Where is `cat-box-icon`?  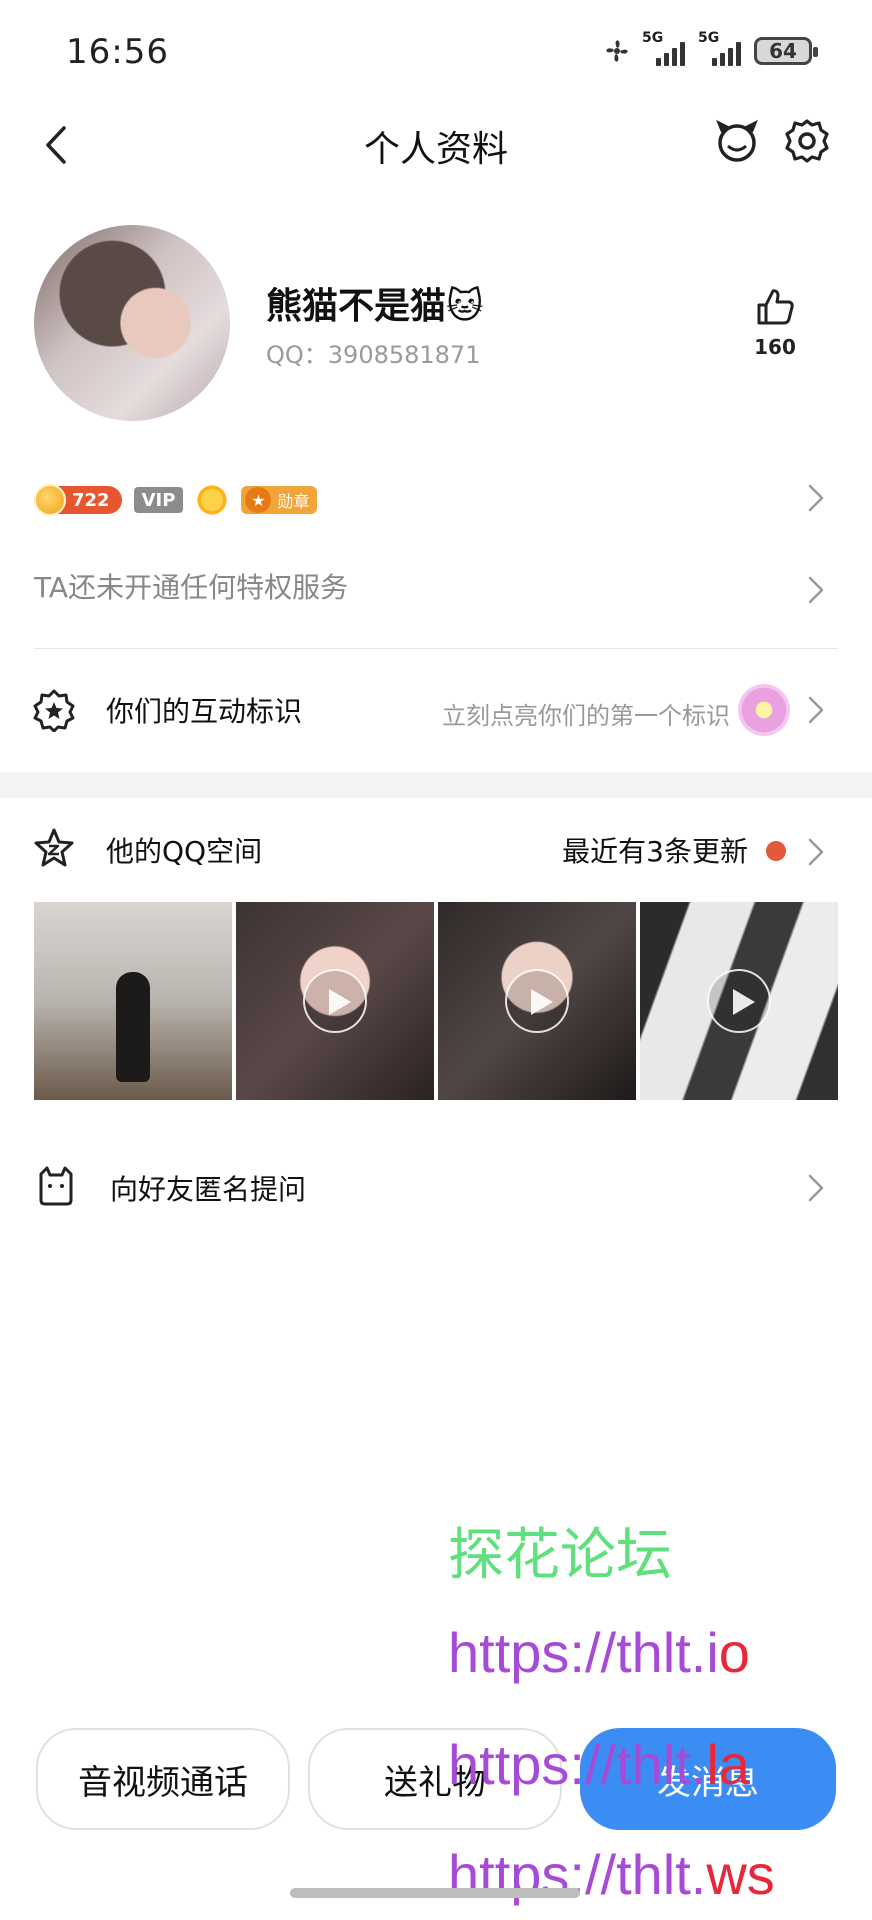
cat-box-icon is located at coordinates (56, 1186).